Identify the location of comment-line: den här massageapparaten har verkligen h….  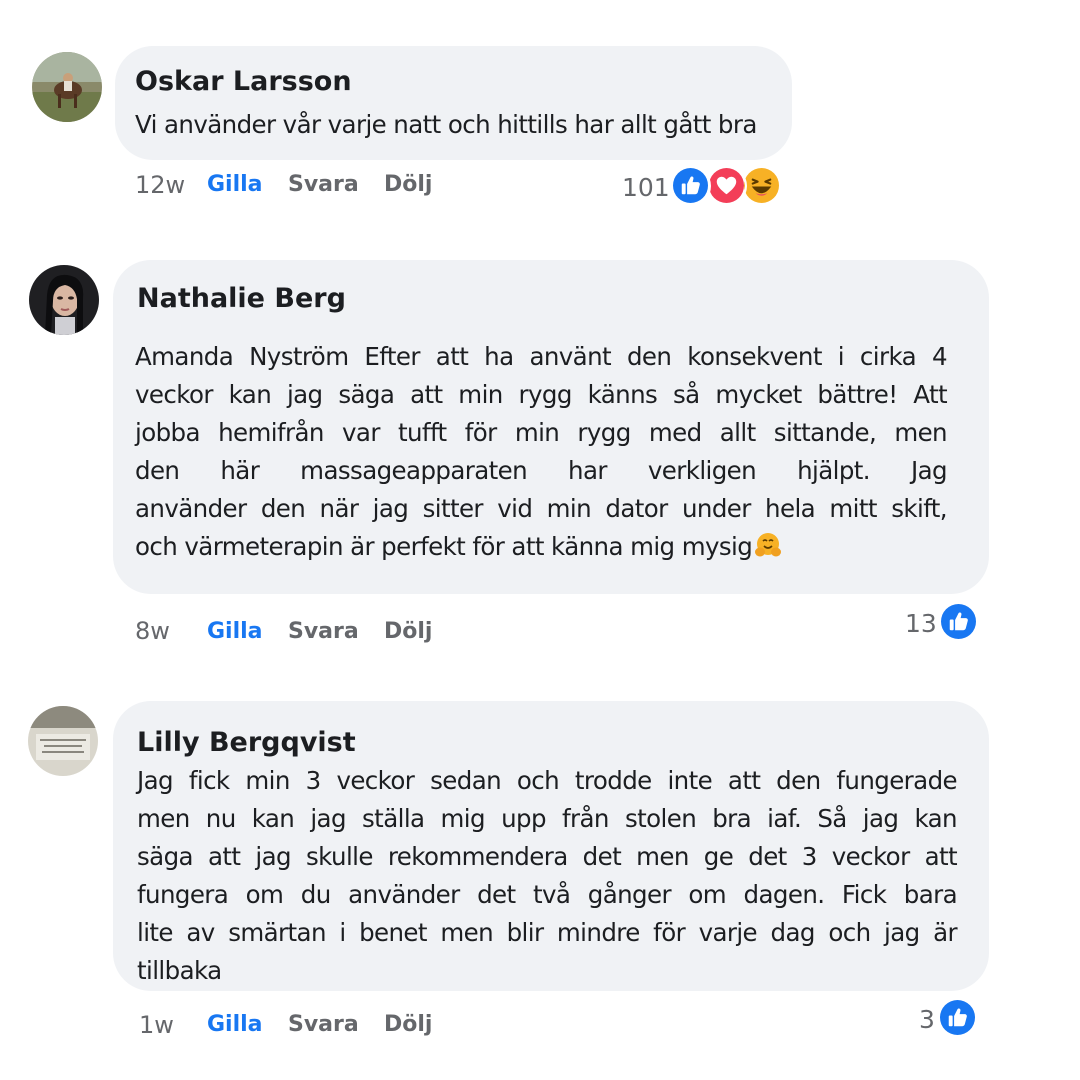
(541, 470).